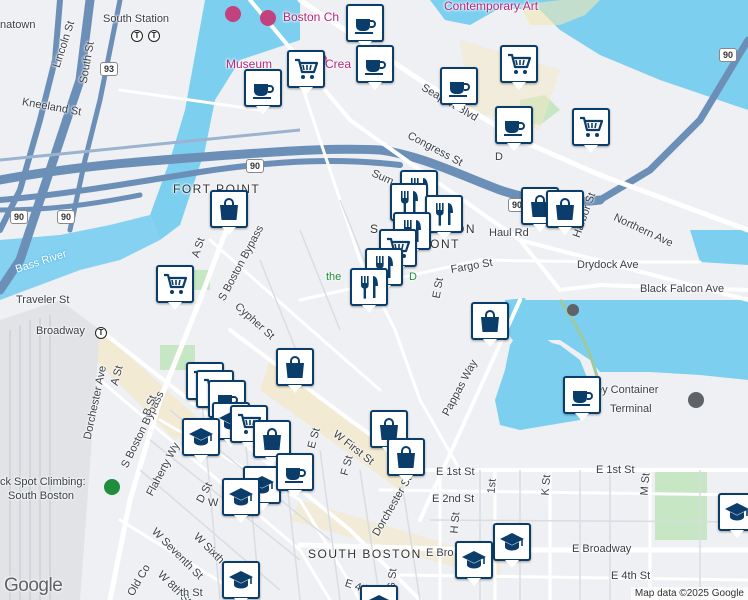  I want to click on map-label-boston-childrens: Boston Ch, so click(311, 17).